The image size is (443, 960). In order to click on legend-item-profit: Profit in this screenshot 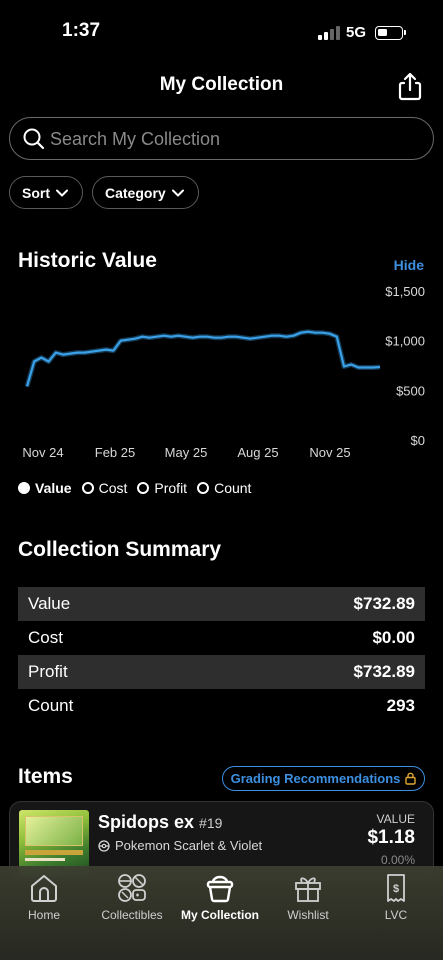, I will do `click(162, 488)`.